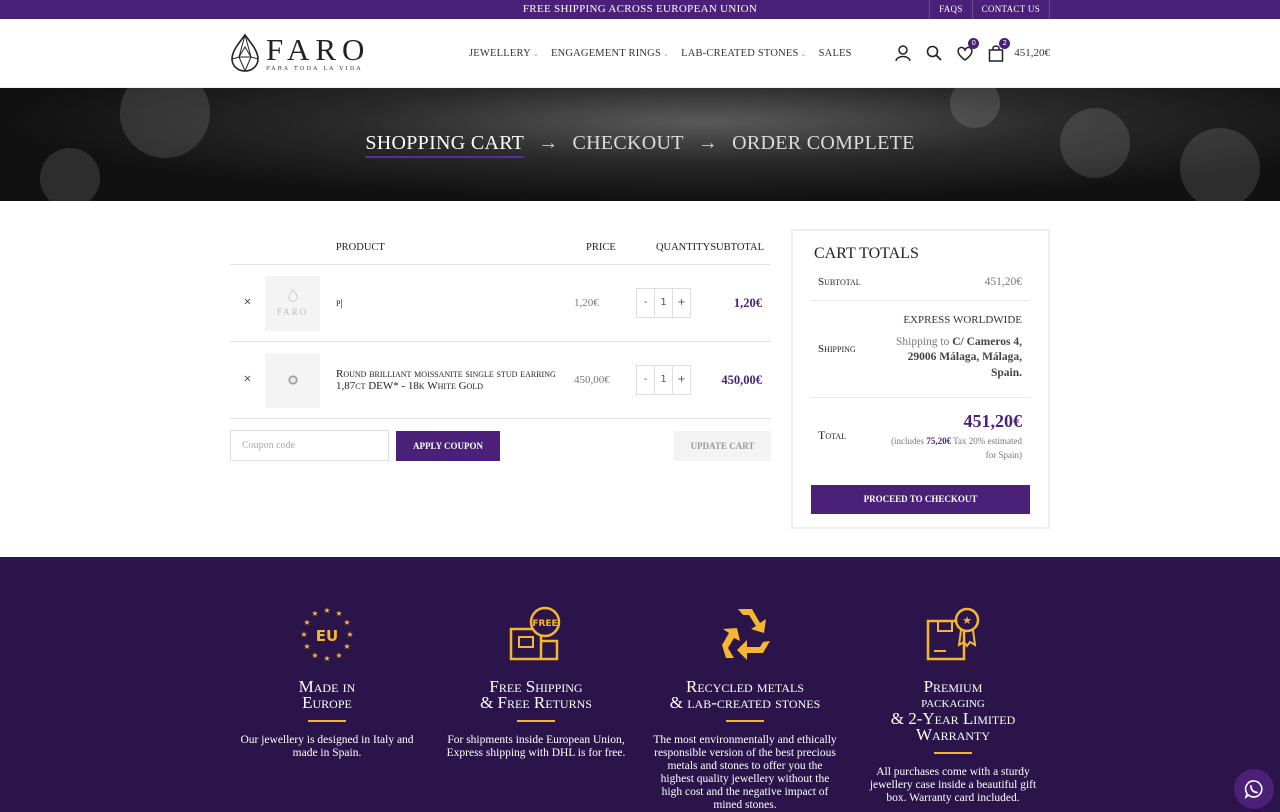 Image resolution: width=1280 pixels, height=812 pixels. I want to click on product-price: 1,20€, so click(586, 303).